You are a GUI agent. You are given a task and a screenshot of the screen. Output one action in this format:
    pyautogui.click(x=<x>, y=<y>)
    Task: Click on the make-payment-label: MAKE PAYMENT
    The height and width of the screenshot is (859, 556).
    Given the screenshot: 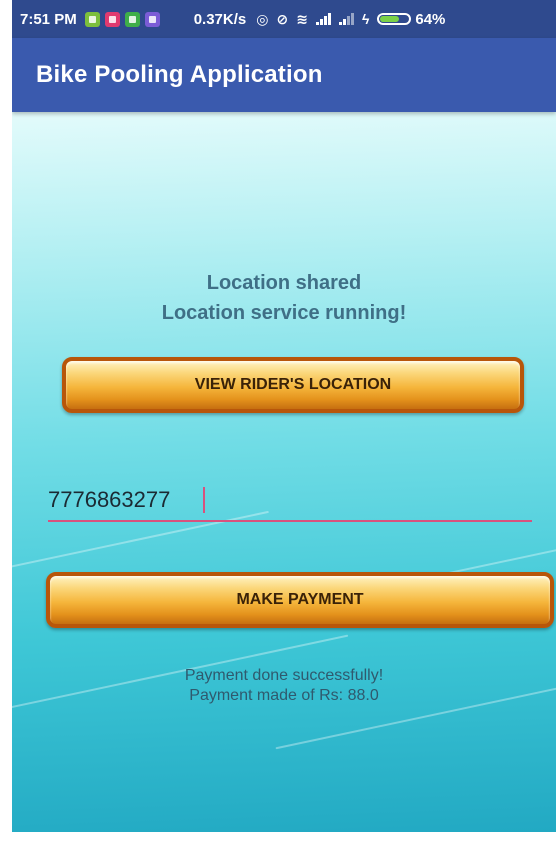 What is the action you would take?
    pyautogui.click(x=300, y=599)
    